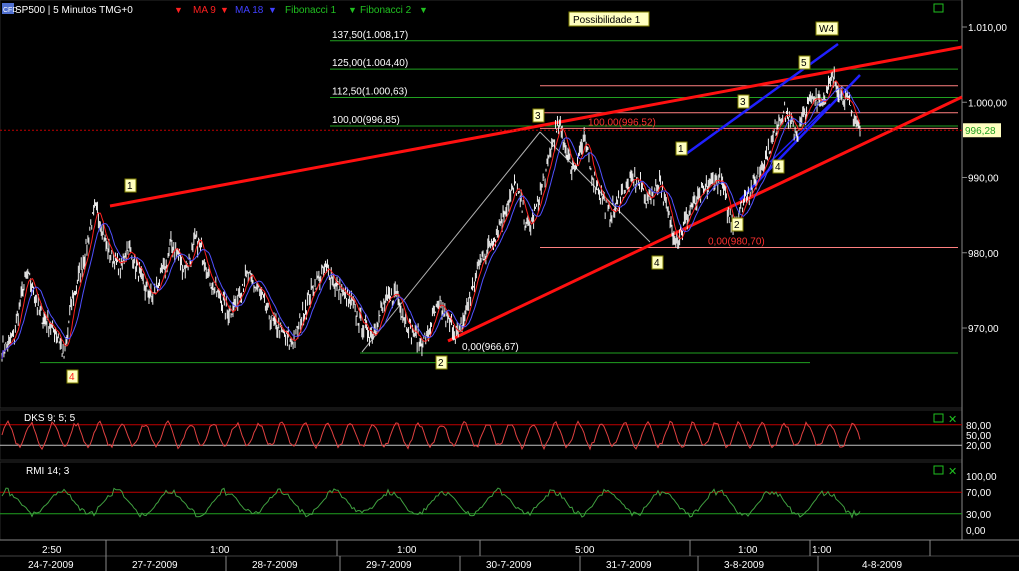 Image resolution: width=1019 pixels, height=571 pixels. What do you see at coordinates (983, 179) in the screenshot?
I see `y-tick-label: 990,00` at bounding box center [983, 179].